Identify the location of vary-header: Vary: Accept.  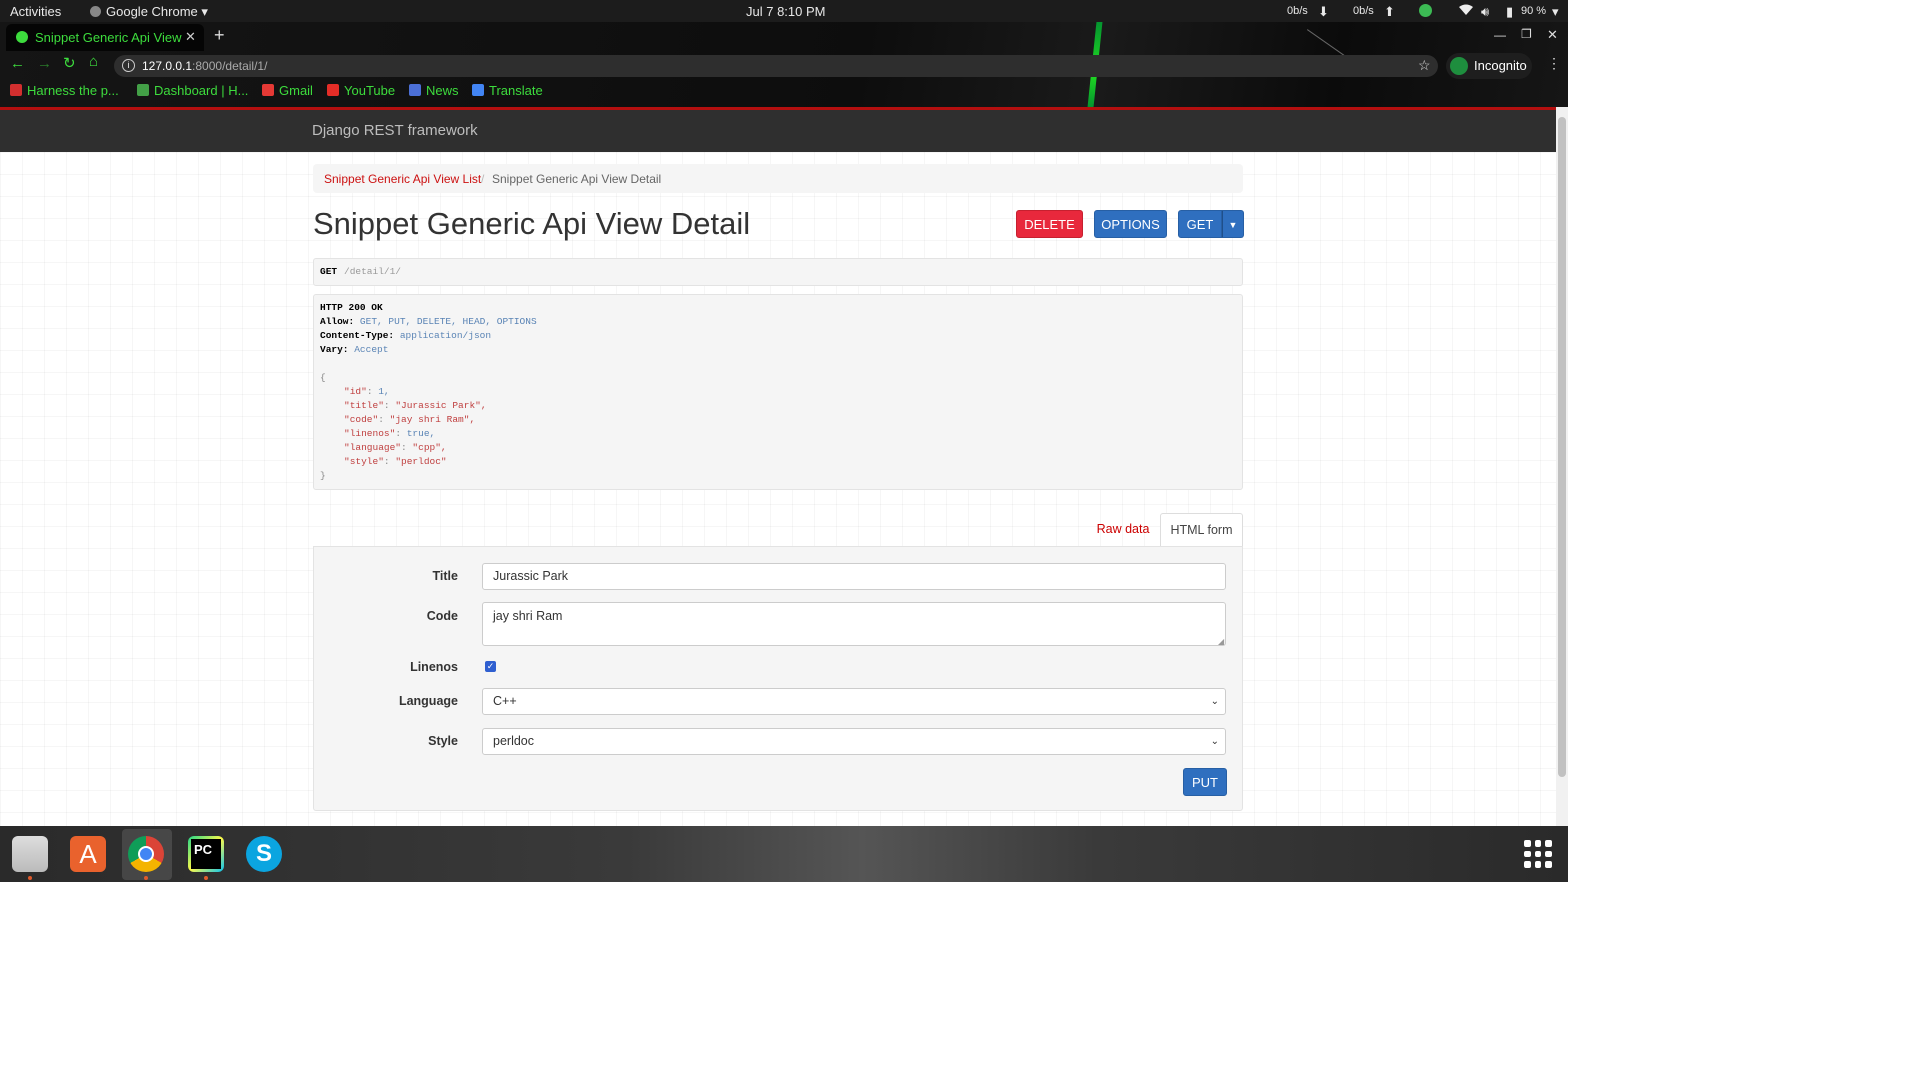
(778, 350).